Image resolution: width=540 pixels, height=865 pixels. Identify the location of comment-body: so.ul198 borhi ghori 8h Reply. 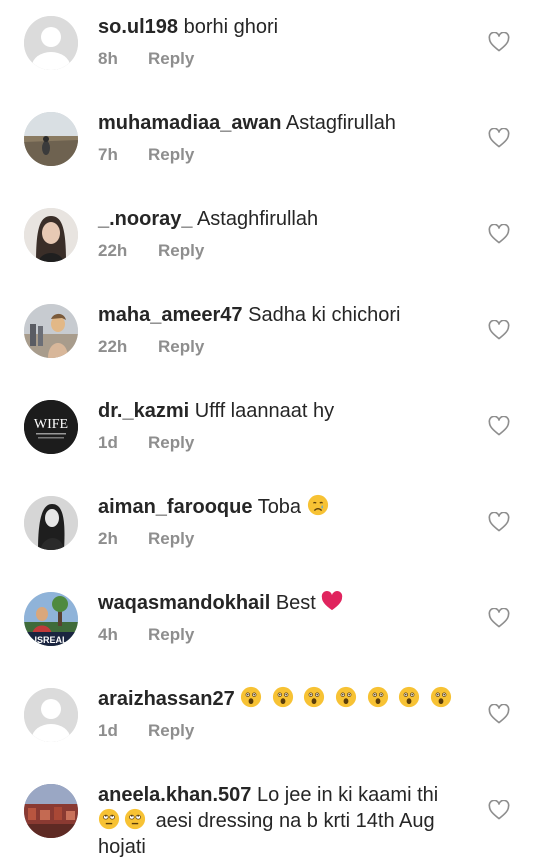
(283, 41).